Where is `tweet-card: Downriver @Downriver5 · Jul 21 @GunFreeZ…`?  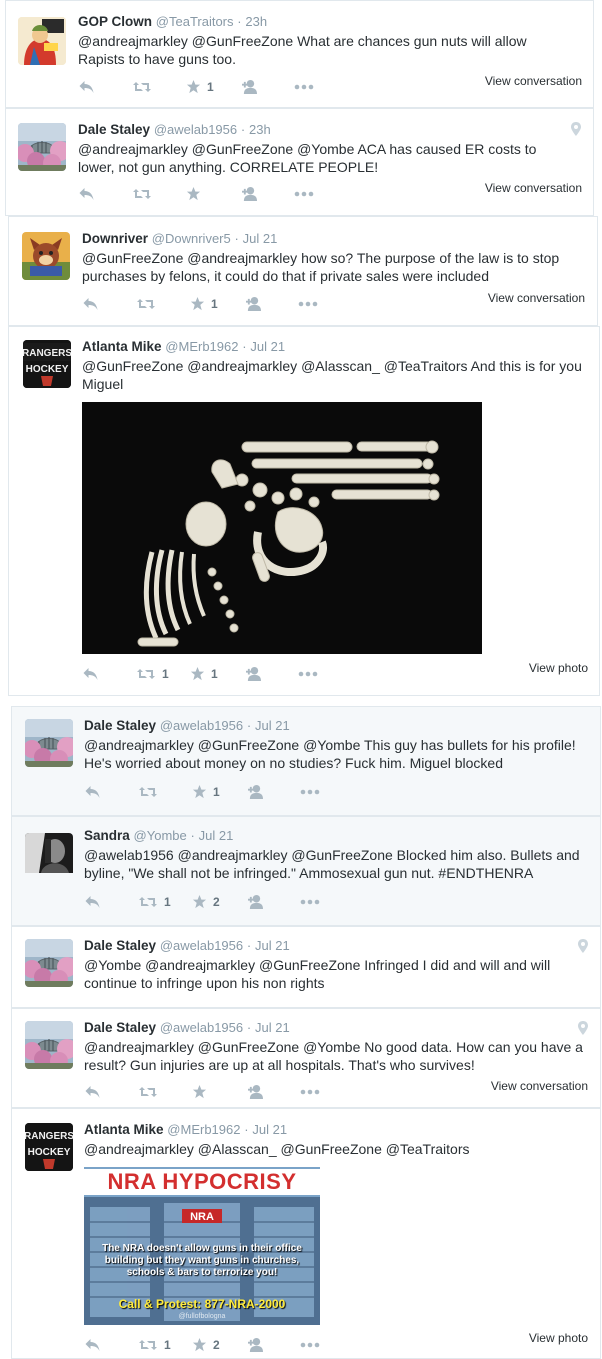
tweet-card: Downriver @Downriver5 · Jul 21 @GunFreeZ… is located at coordinates (303, 271).